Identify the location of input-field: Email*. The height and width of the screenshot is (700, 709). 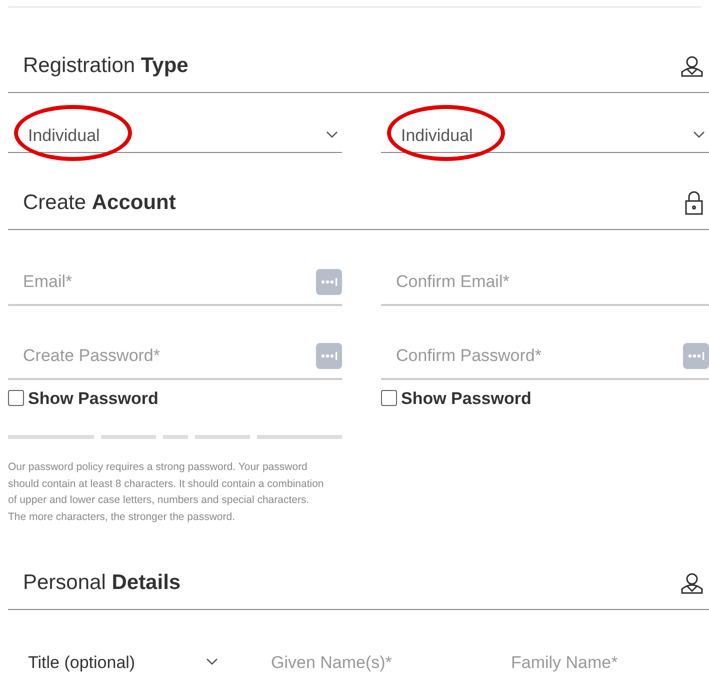
(169, 281).